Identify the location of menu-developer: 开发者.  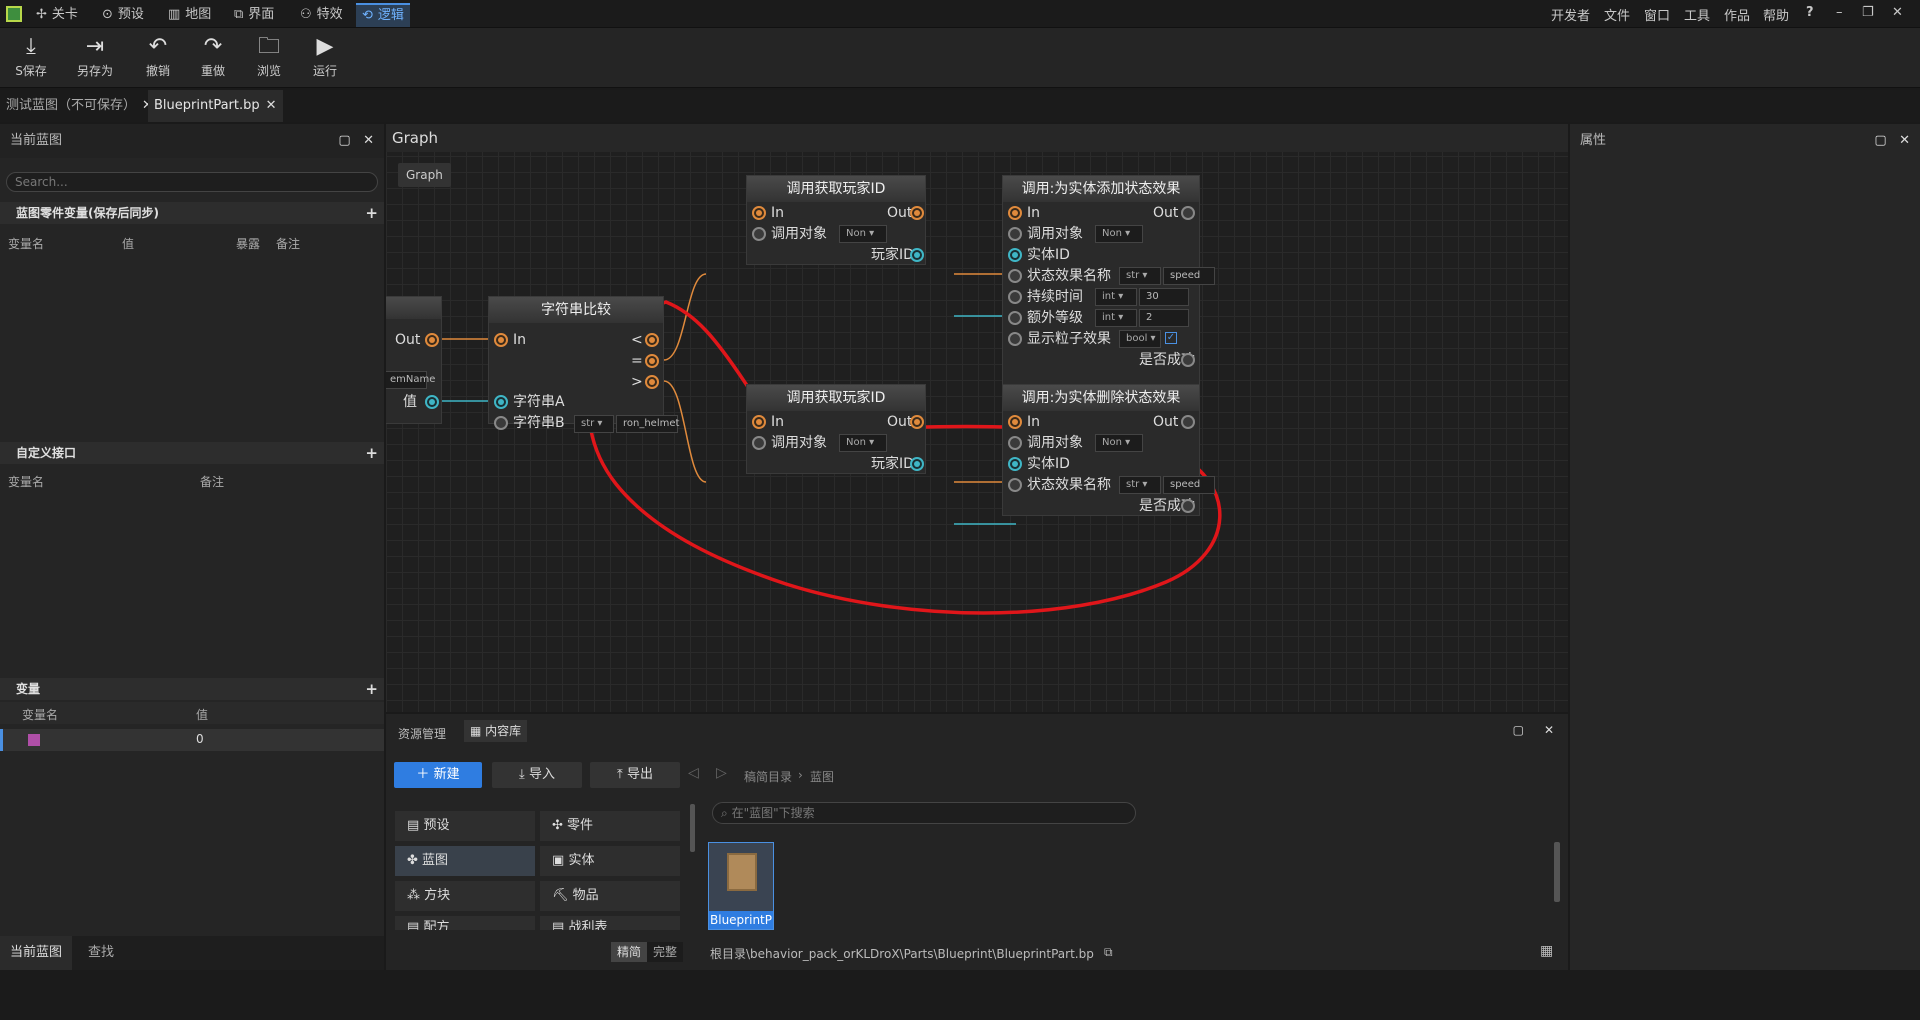
(1570, 14).